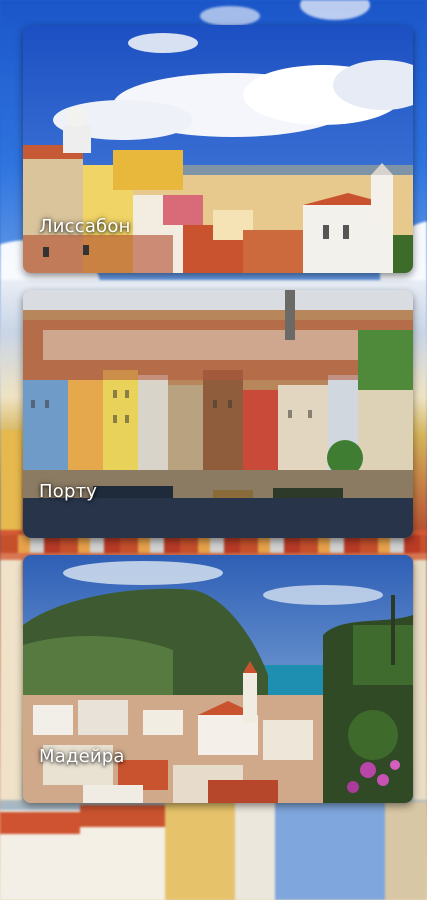 The height and width of the screenshot is (900, 427). Describe the element at coordinates (82, 756) in the screenshot. I see `destination-label: Мадейра` at that location.